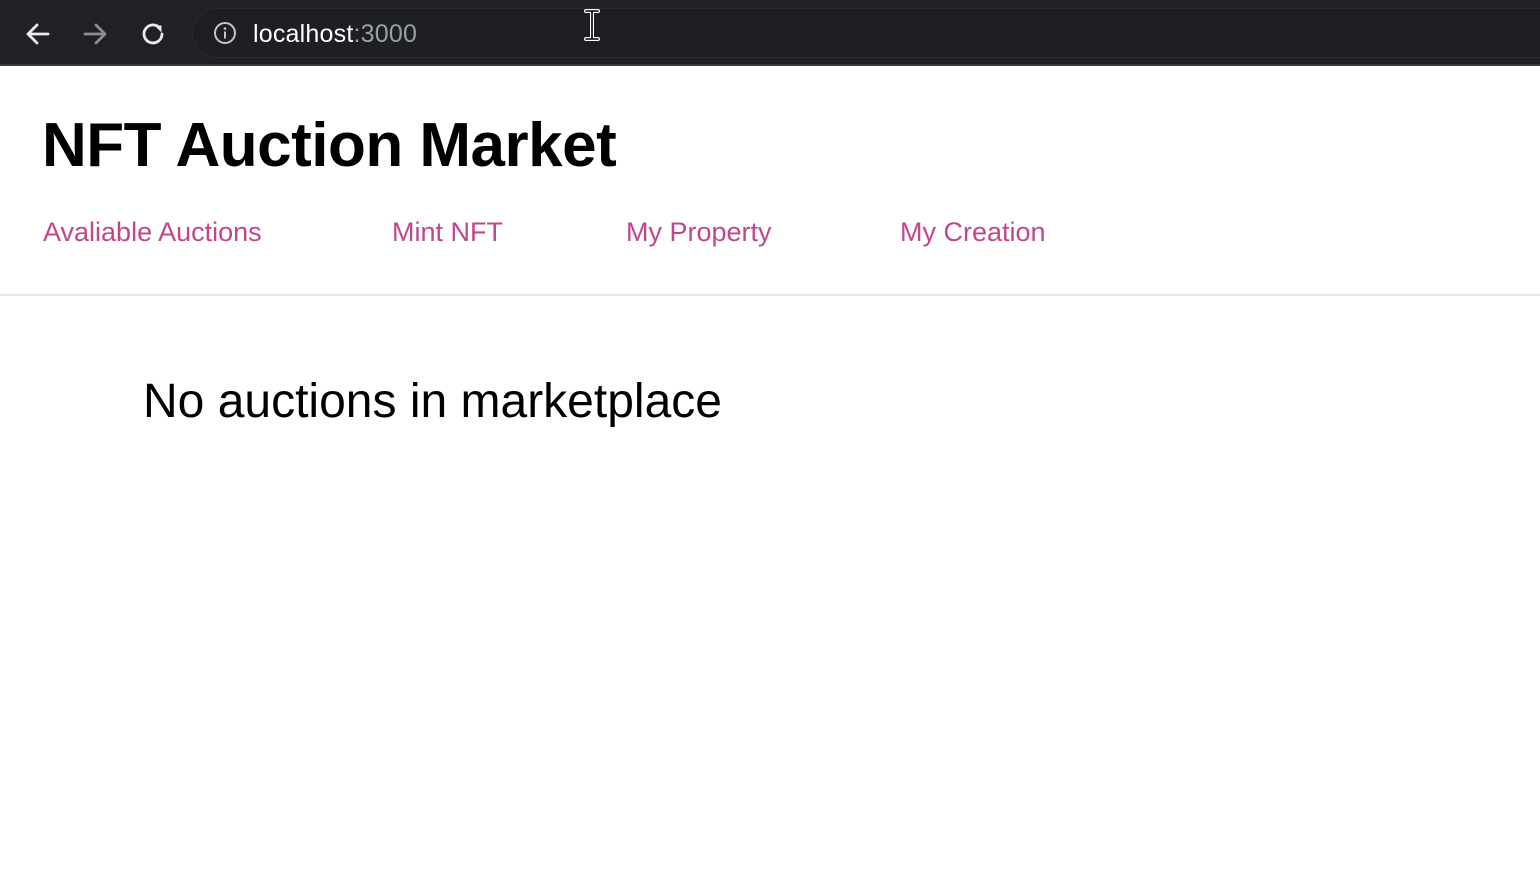 Image resolution: width=1540 pixels, height=880 pixels. What do you see at coordinates (973, 232) in the screenshot?
I see `nav-link-my-creation: My Creation` at bounding box center [973, 232].